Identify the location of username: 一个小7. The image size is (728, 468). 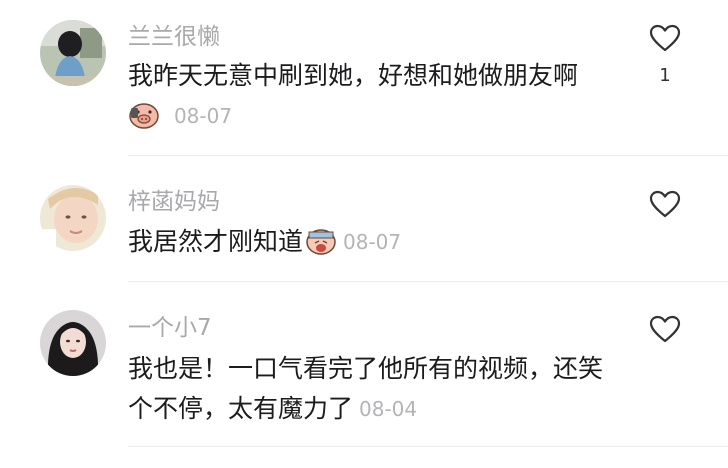
(170, 328).